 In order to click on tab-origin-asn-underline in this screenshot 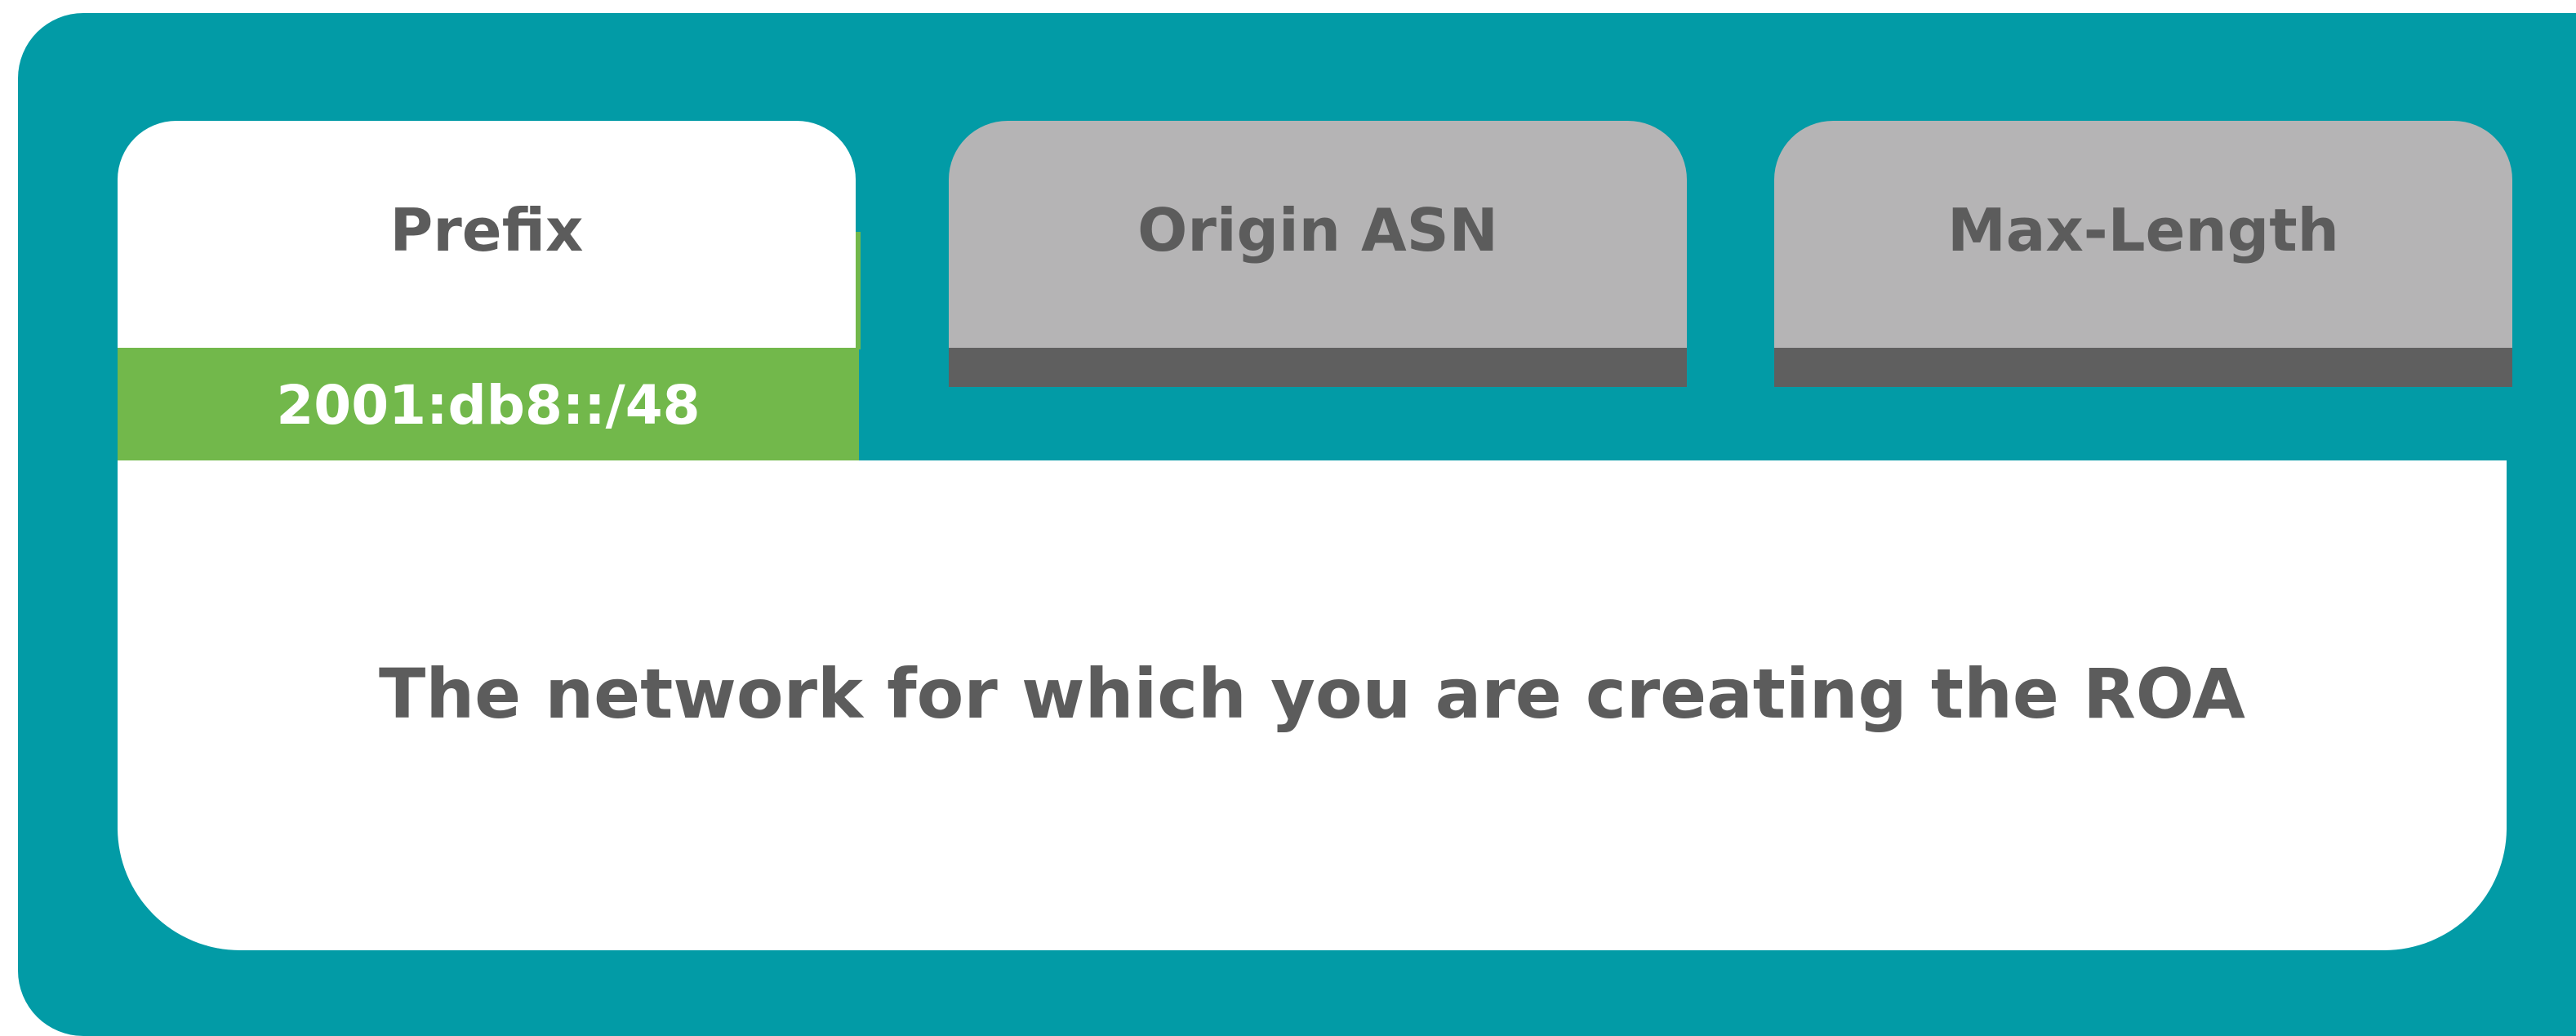, I will do `click(1318, 367)`.